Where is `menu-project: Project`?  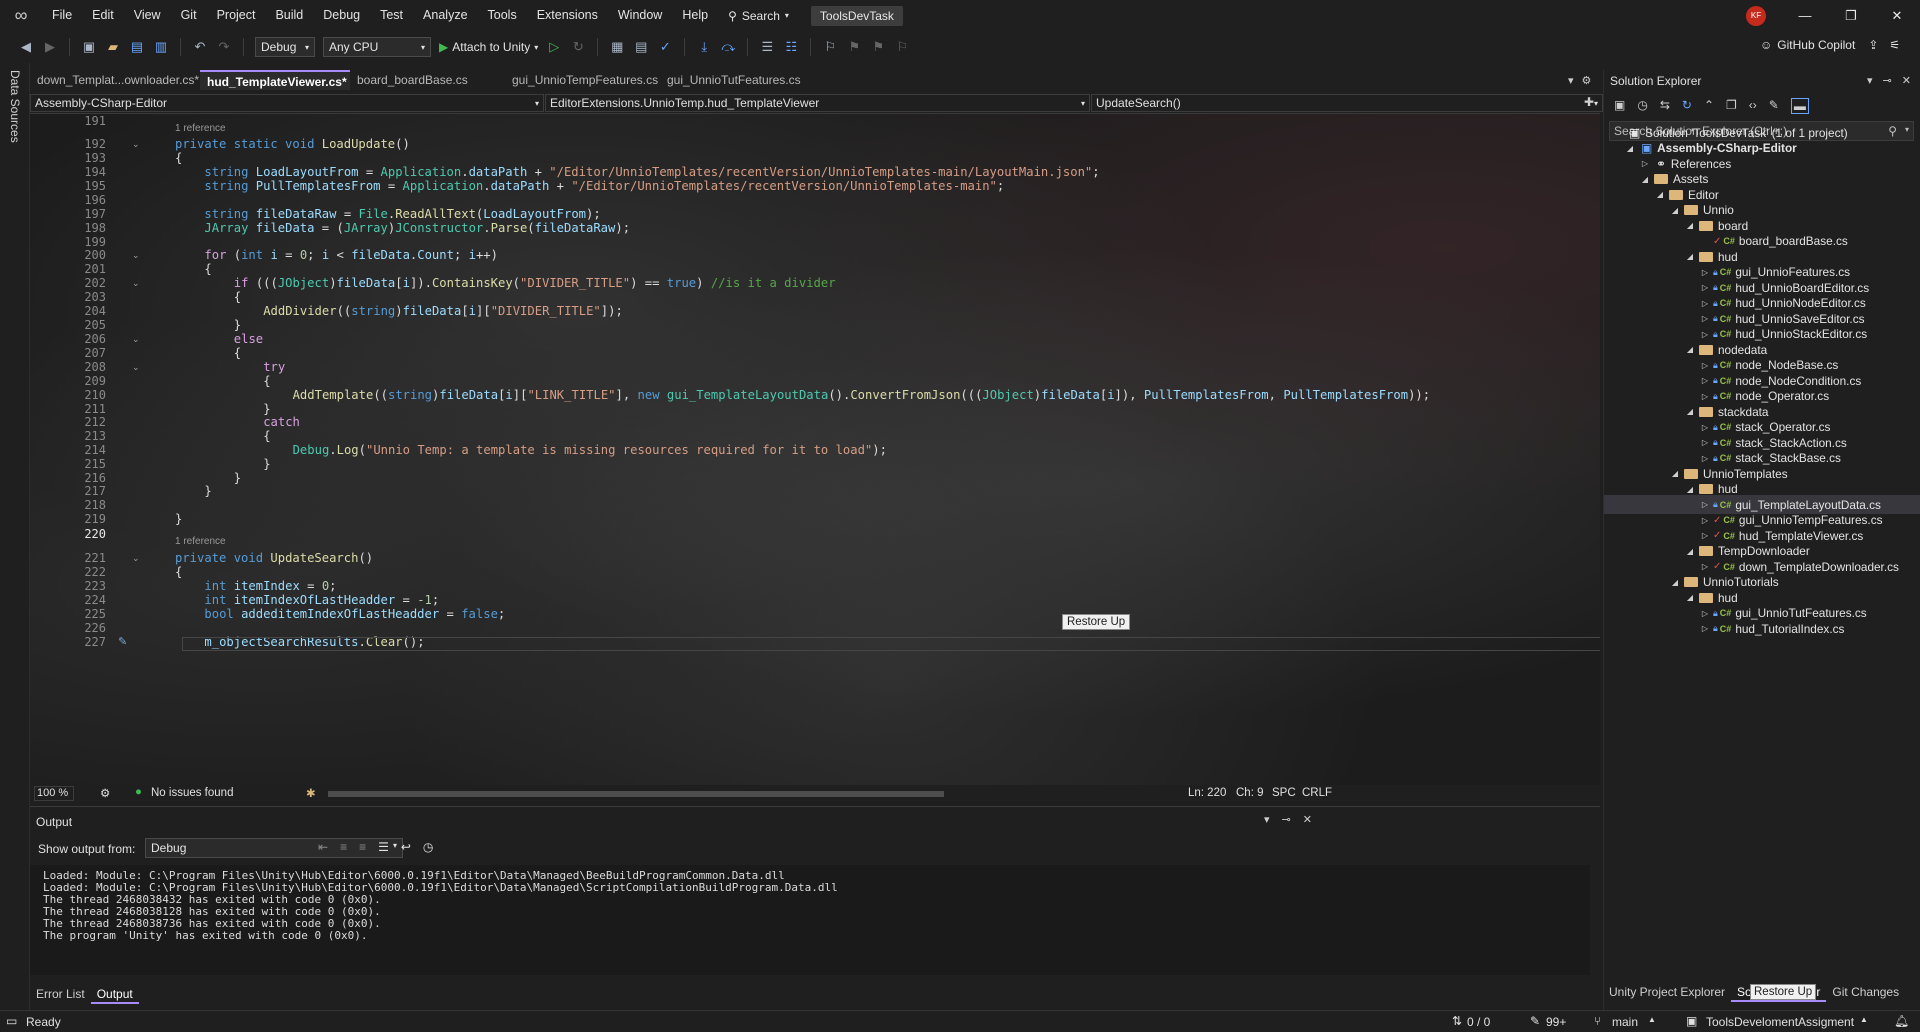 menu-project: Project is located at coordinates (236, 15).